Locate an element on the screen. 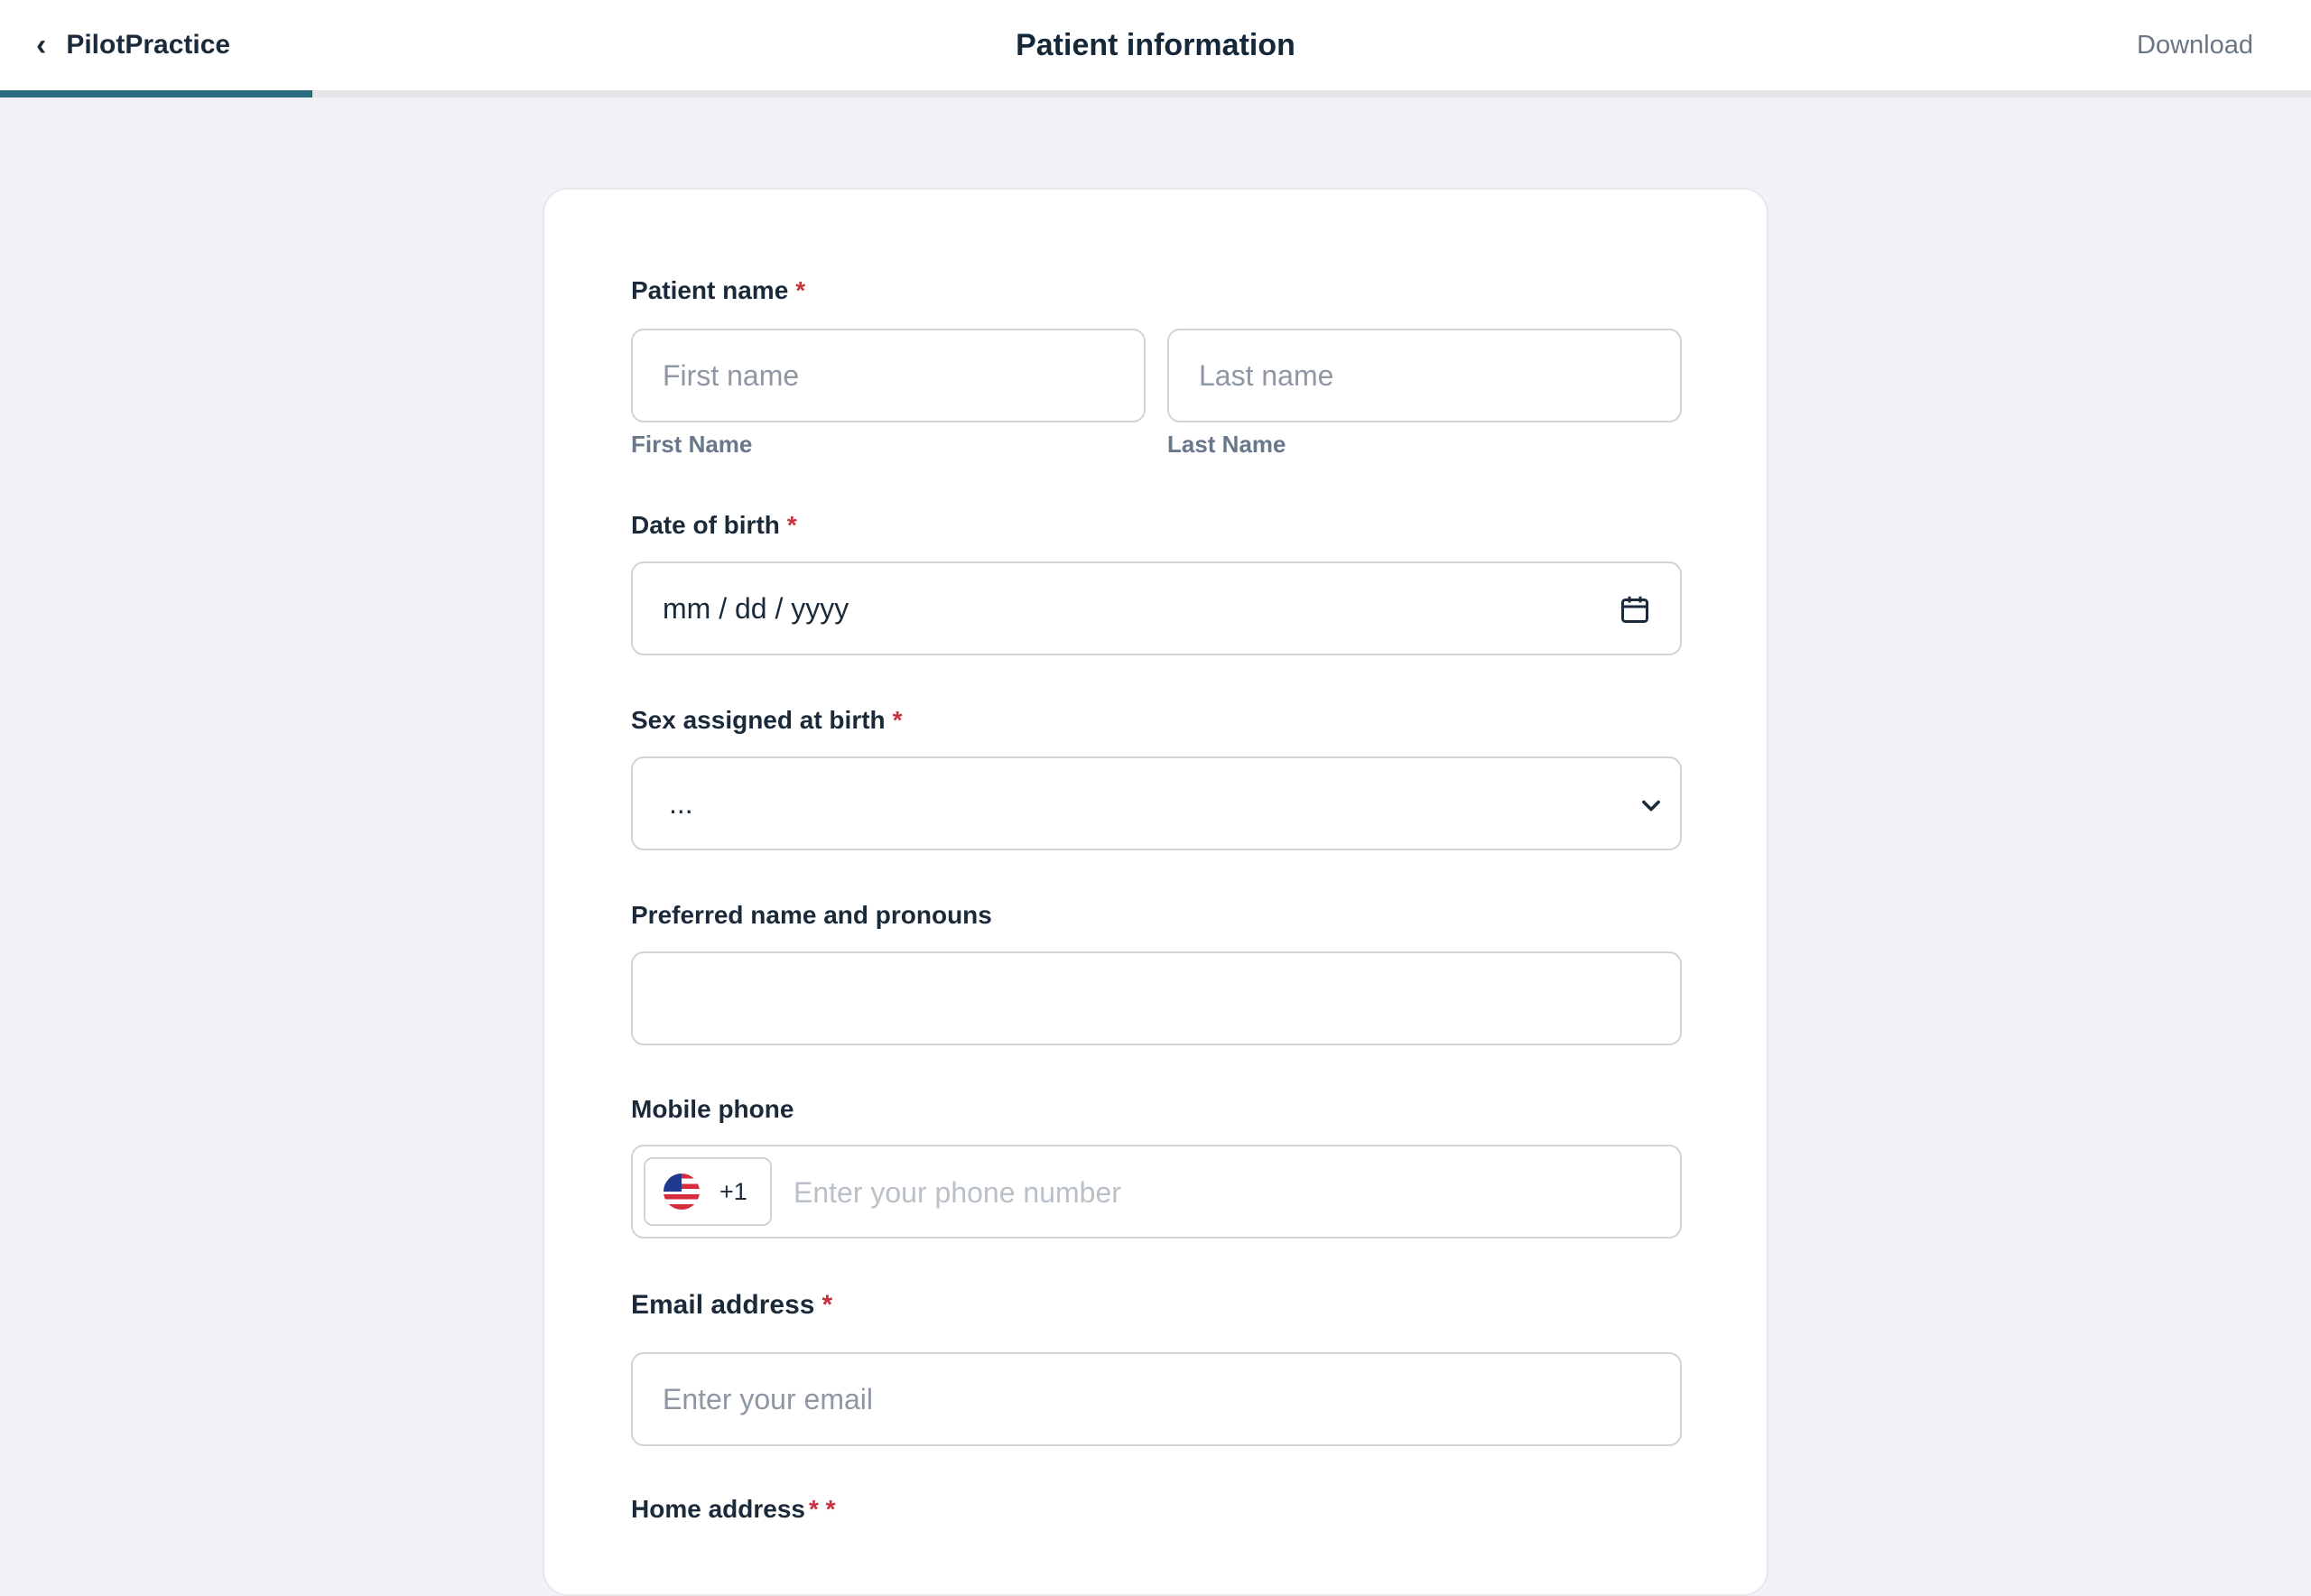 This screenshot has width=2311, height=1596. email-input: Enter your email is located at coordinates (1156, 1399).